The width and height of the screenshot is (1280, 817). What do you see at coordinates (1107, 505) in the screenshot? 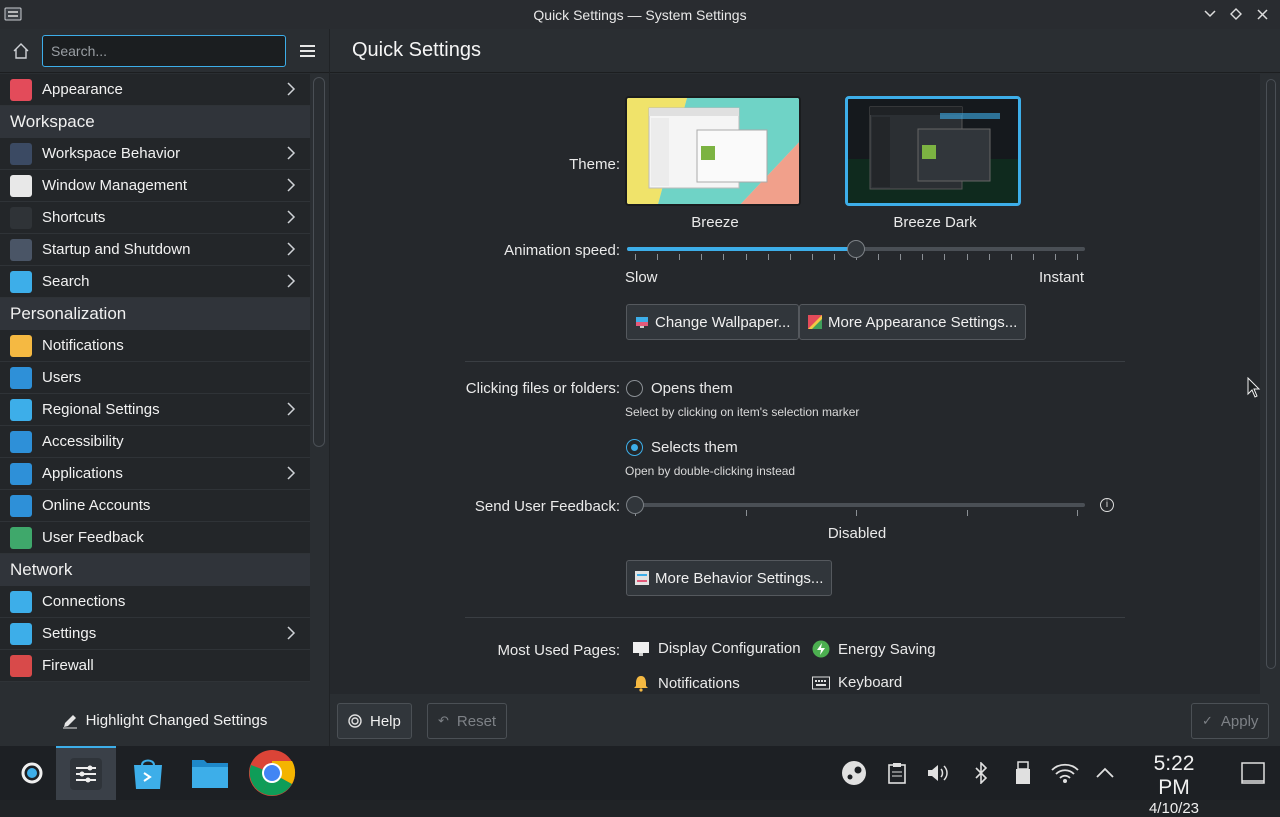
I see `info-icon: i` at bounding box center [1107, 505].